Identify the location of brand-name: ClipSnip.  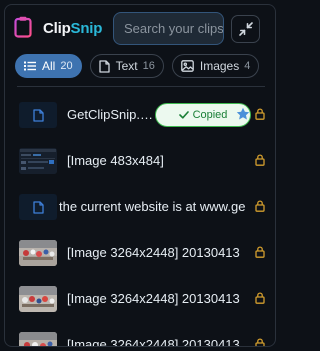
(72, 28).